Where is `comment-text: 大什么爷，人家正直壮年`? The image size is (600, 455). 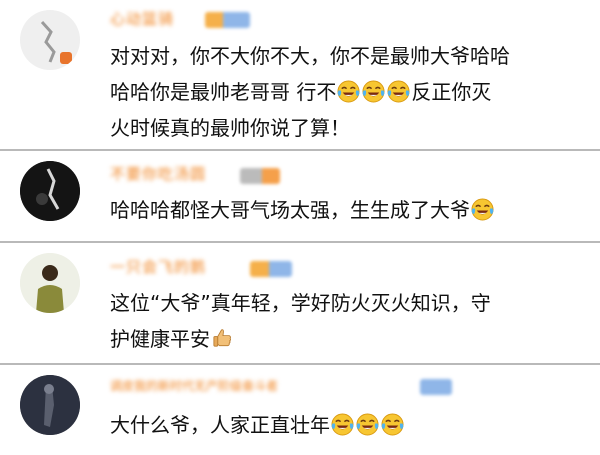
comment-text: 大什么爷，人家正直壮年 is located at coordinates (257, 425).